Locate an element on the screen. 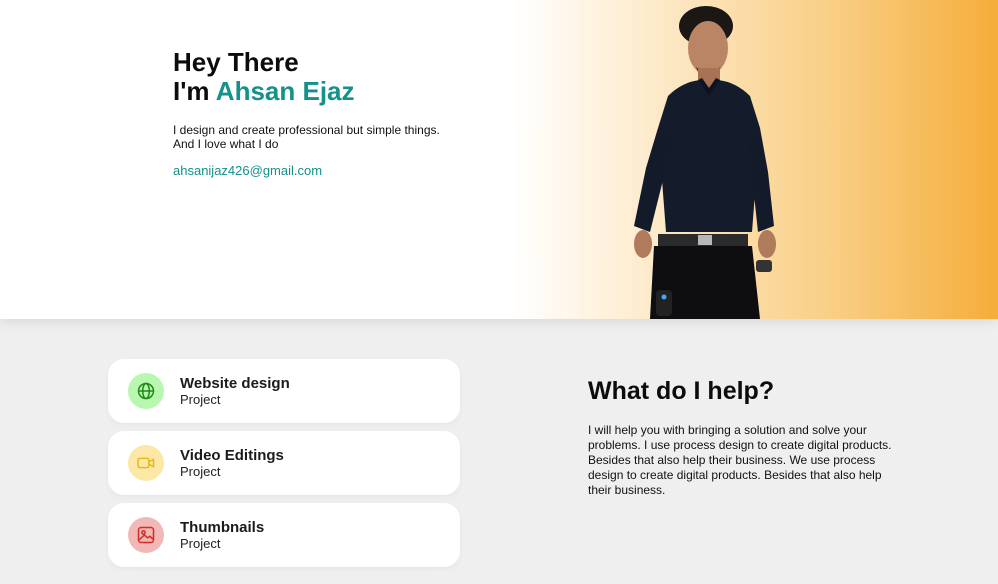 The image size is (998, 584). service-text: Video Editings Project is located at coordinates (232, 463).